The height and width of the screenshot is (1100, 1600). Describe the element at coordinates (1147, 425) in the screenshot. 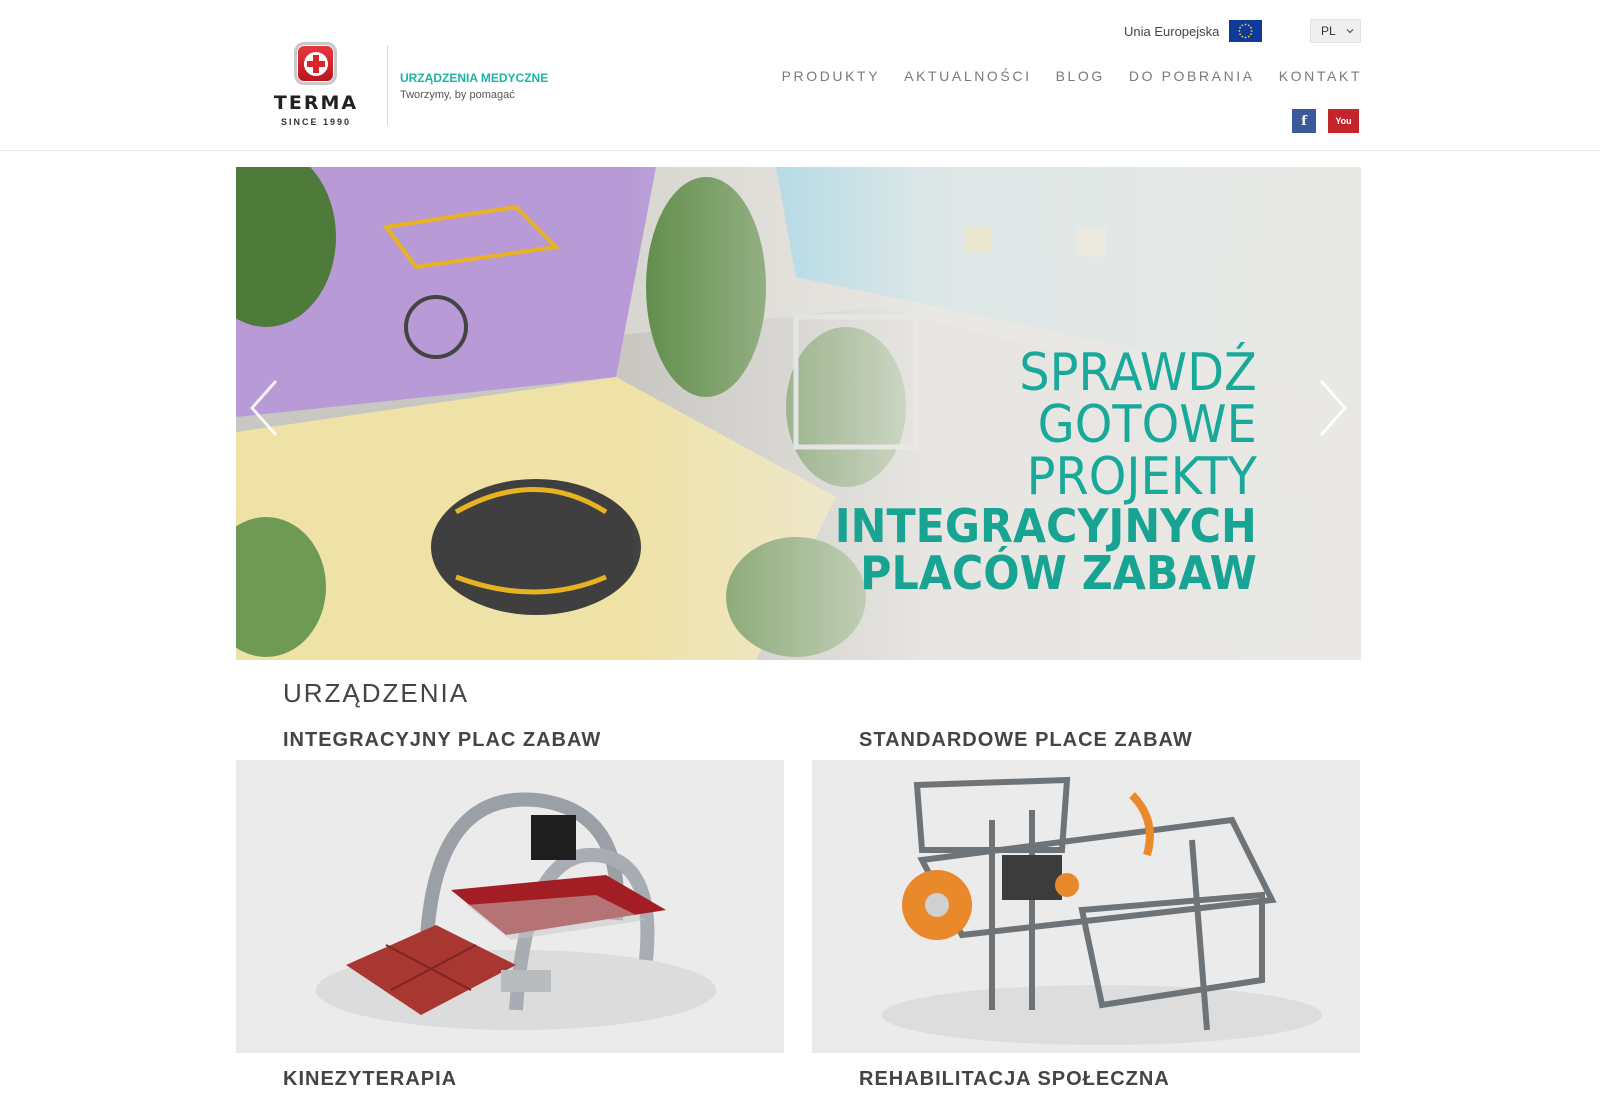

I see `slider-line-2: GOTOWE` at that location.